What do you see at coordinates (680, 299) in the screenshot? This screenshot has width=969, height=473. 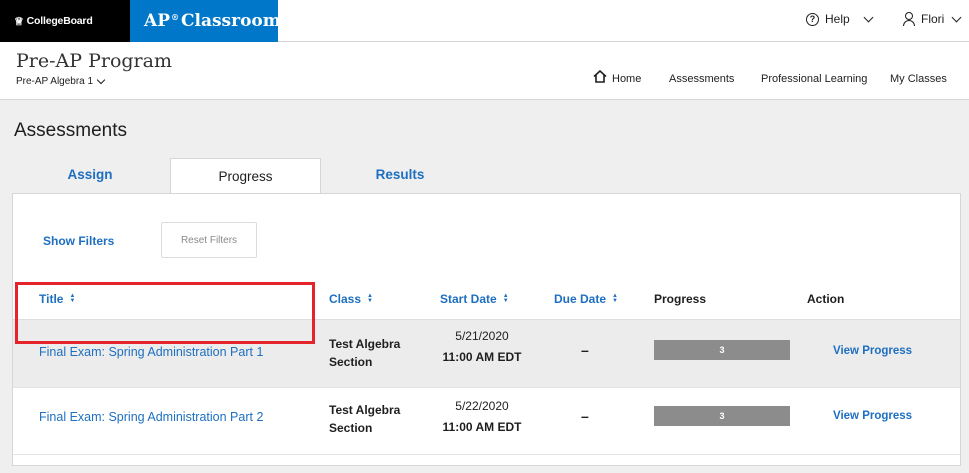 I see `column-header-progress: Progress` at bounding box center [680, 299].